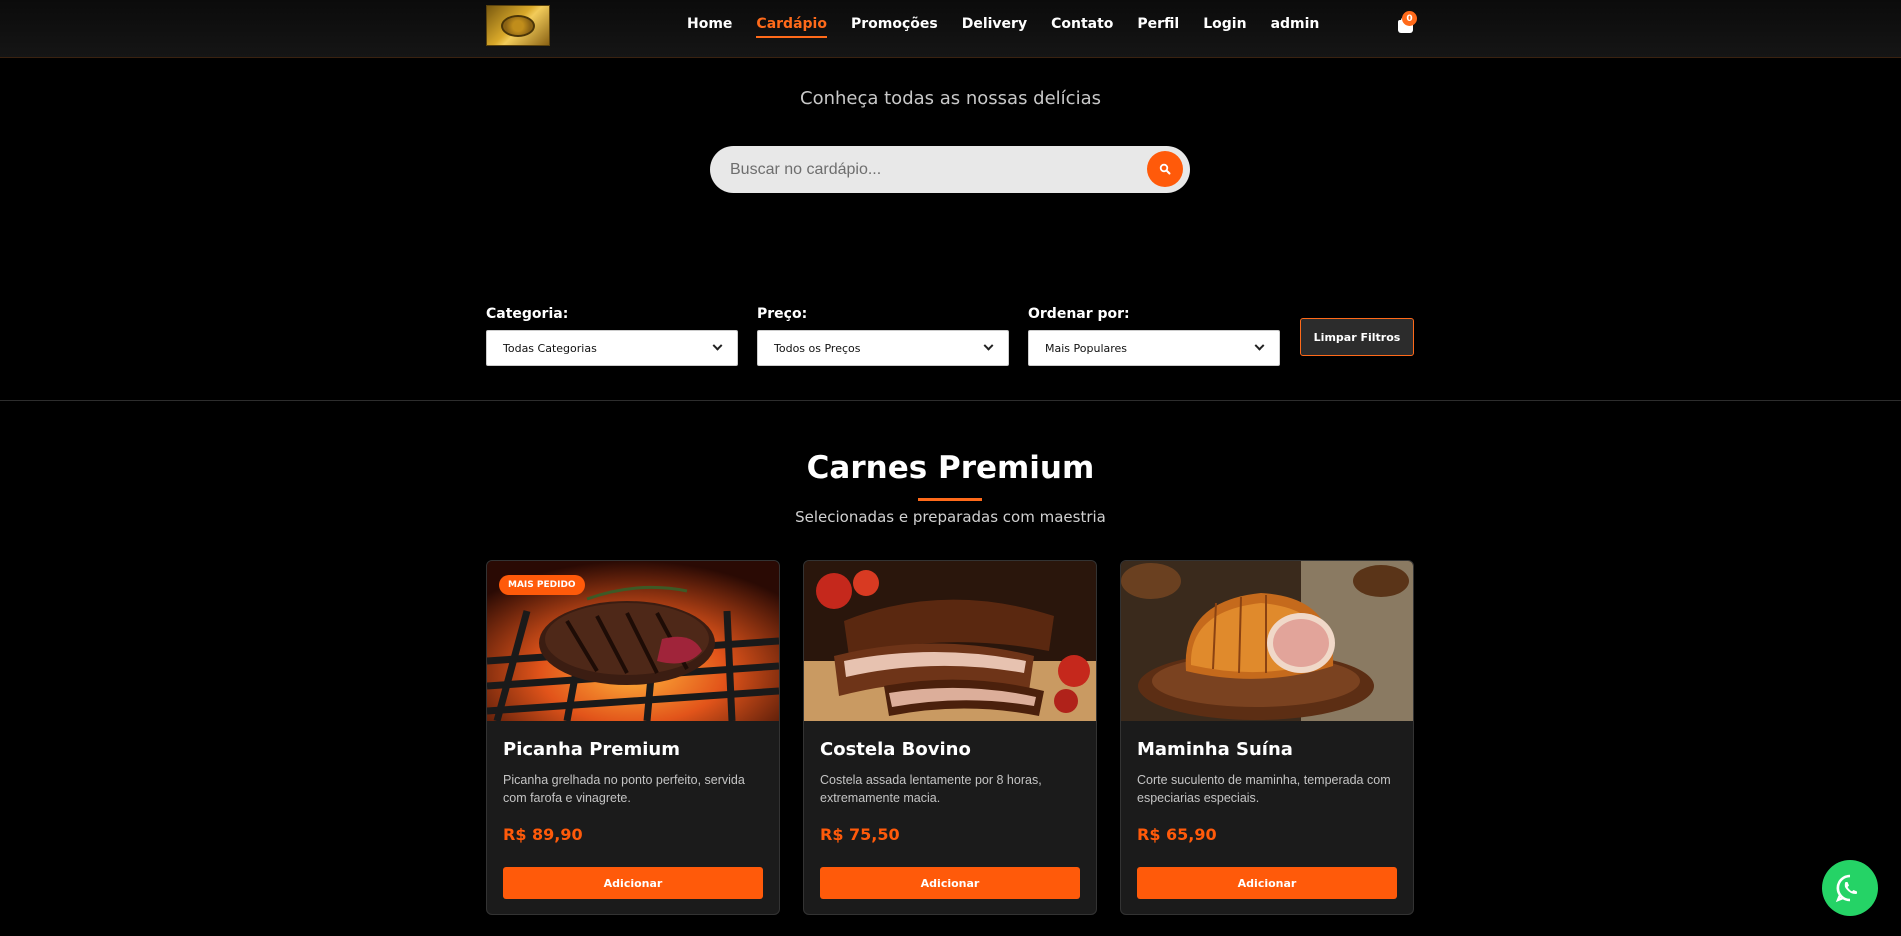 The height and width of the screenshot is (936, 1901). What do you see at coordinates (550, 348) in the screenshot?
I see `category-select-value: Todas Categorias` at bounding box center [550, 348].